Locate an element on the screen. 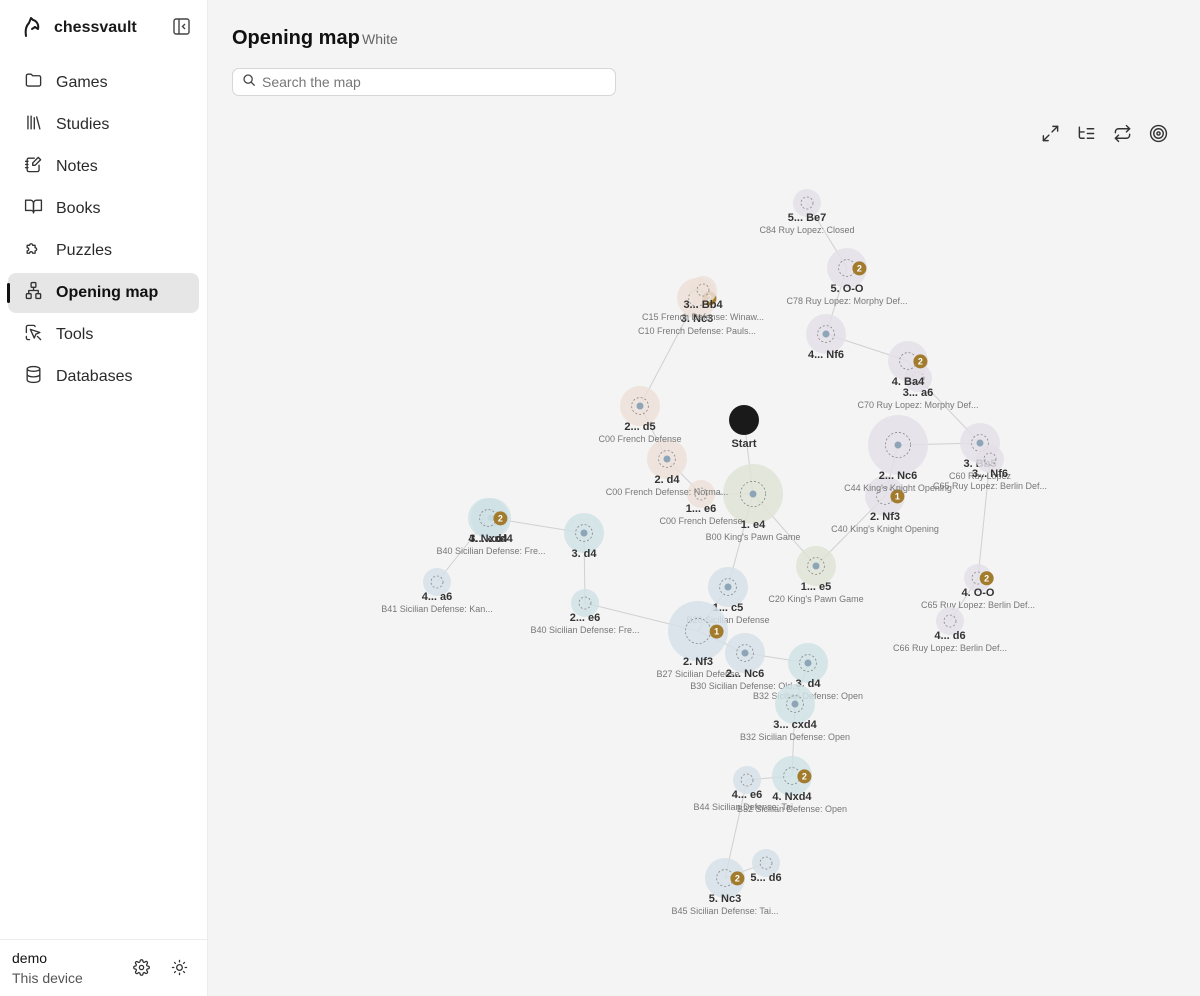 Image resolution: width=1200 pixels, height=996 pixels. repeat-icon is located at coordinates (1122, 136).